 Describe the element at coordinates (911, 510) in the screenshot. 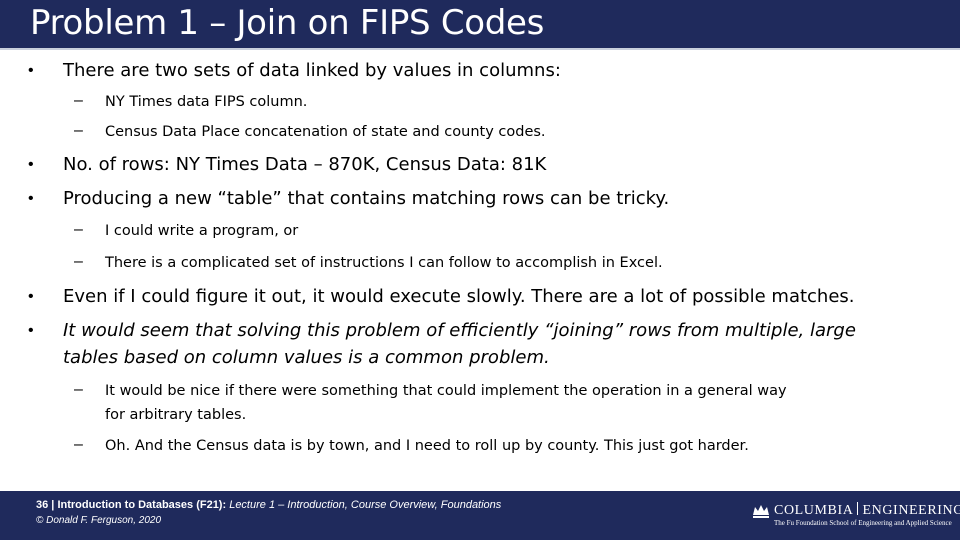

I see `logo-engineering: ENGINEERING` at that location.